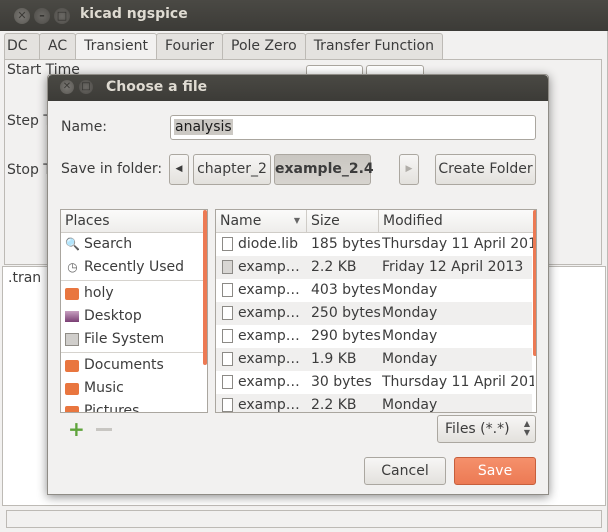 The height and width of the screenshot is (532, 608). What do you see at coordinates (112, 408) in the screenshot?
I see `place-label: Pictures` at bounding box center [112, 408].